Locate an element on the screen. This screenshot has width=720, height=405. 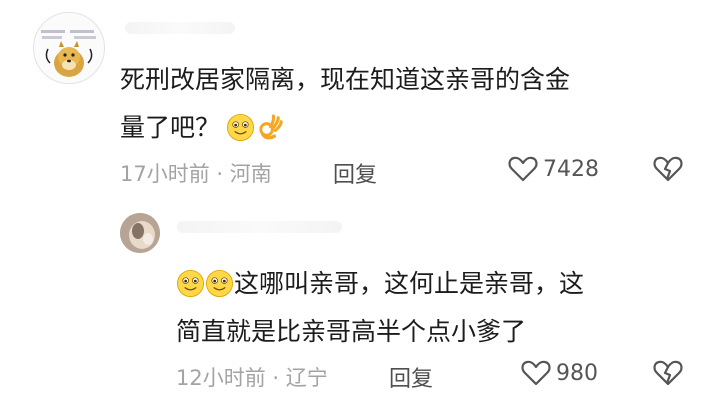
like-count: 7428 is located at coordinates (571, 169).